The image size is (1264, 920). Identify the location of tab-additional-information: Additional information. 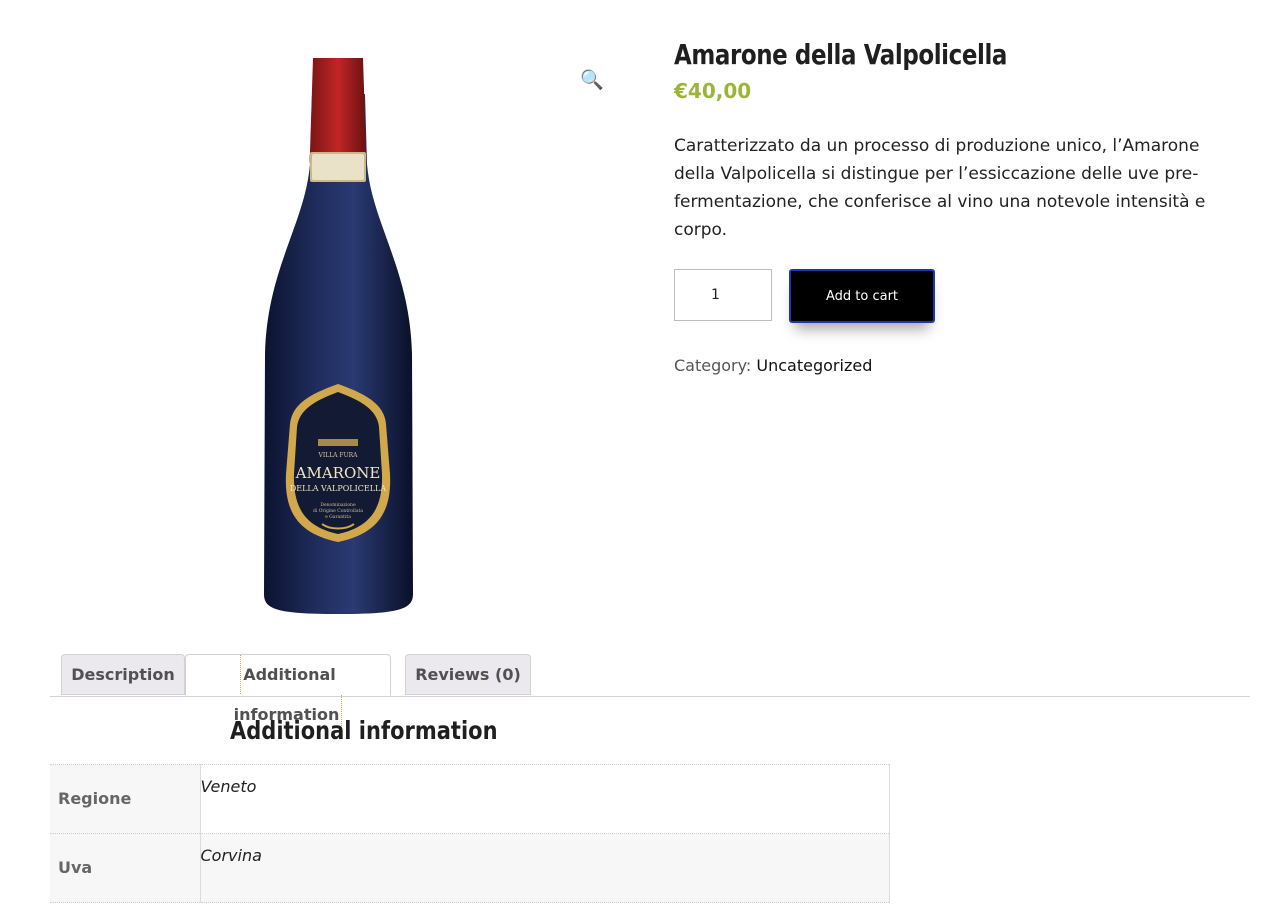
(288, 694).